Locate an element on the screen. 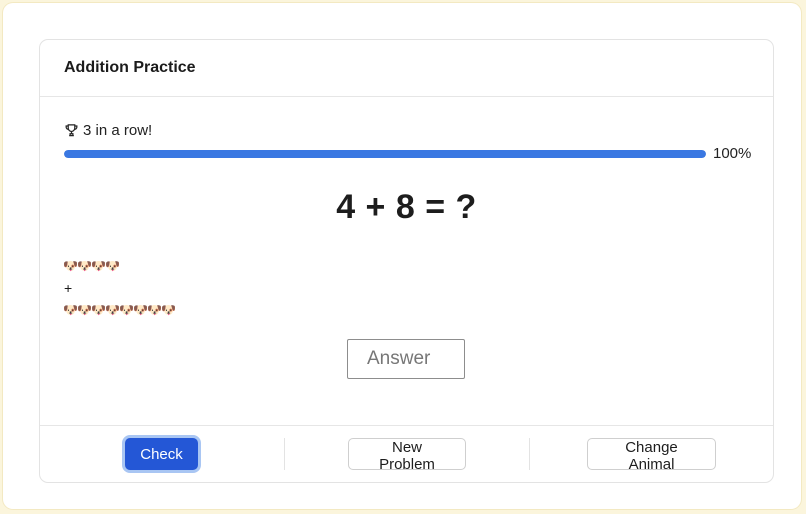 Image resolution: width=806 pixels, height=514 pixels. change-animal-button: Change Animal is located at coordinates (651, 455).